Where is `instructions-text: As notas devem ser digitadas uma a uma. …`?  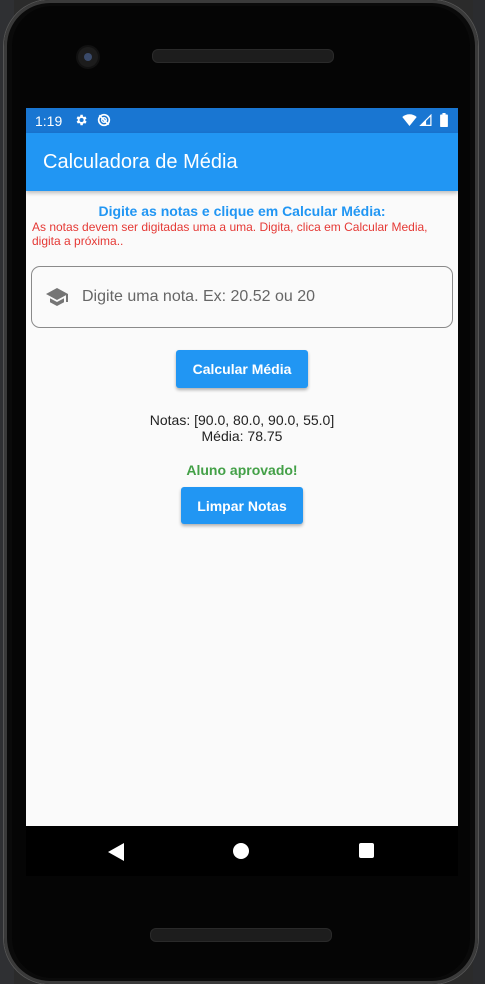 instructions-text: As notas devem ser digitadas uma a uma. … is located at coordinates (230, 234).